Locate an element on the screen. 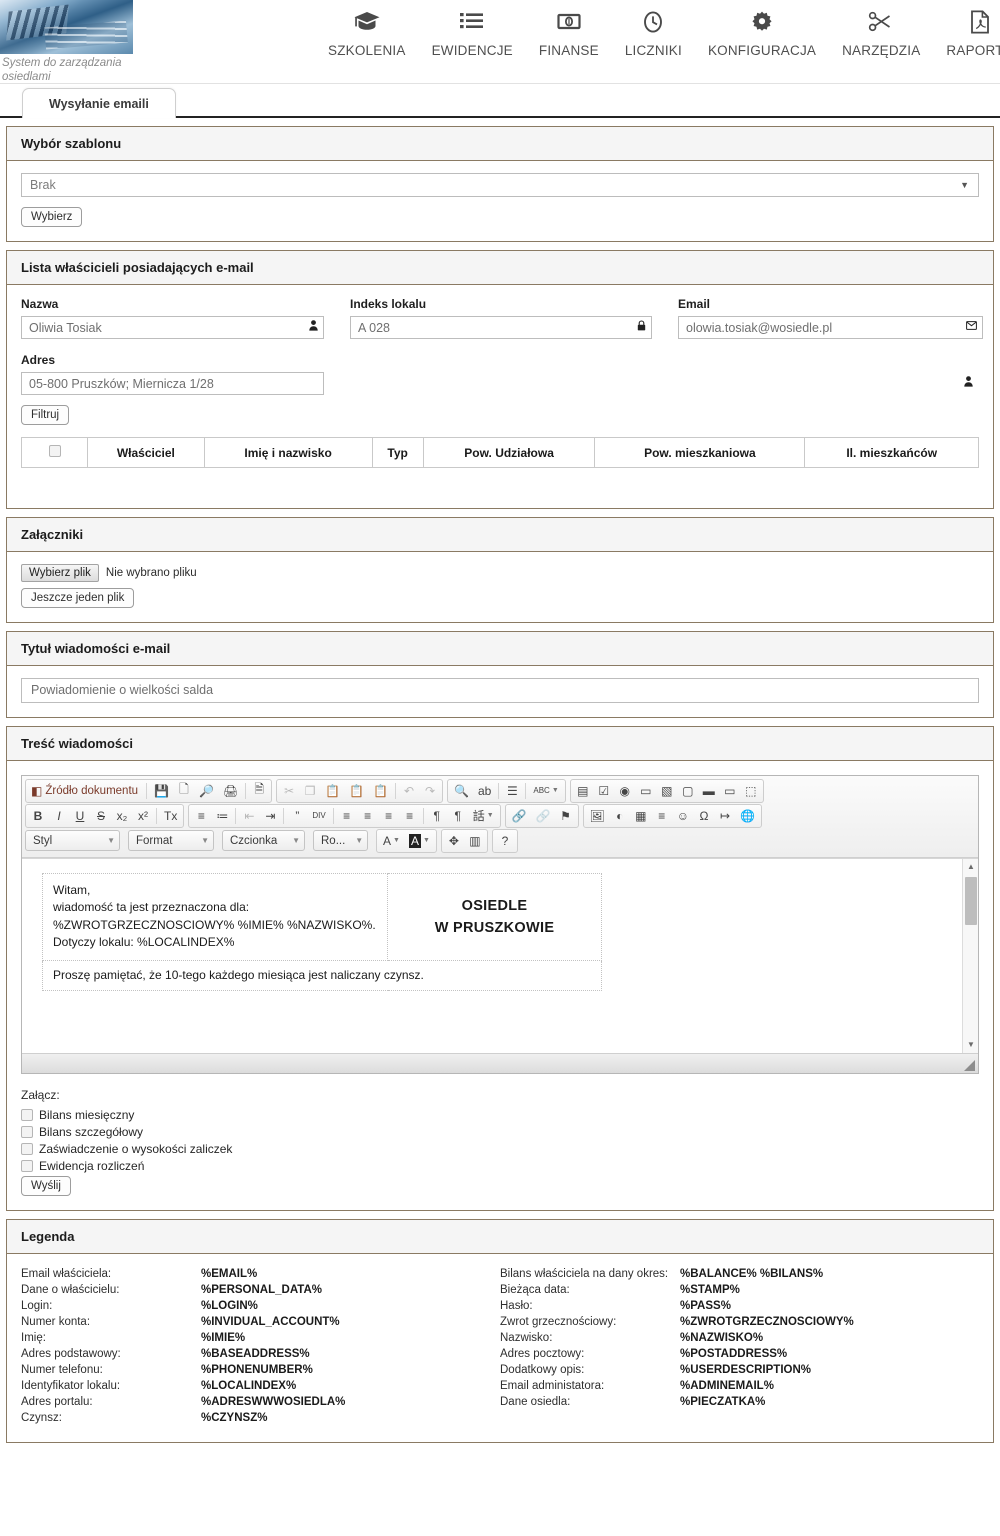 This screenshot has height=1536, width=1000. choose-file-button: Wybierz plik is located at coordinates (60, 572).